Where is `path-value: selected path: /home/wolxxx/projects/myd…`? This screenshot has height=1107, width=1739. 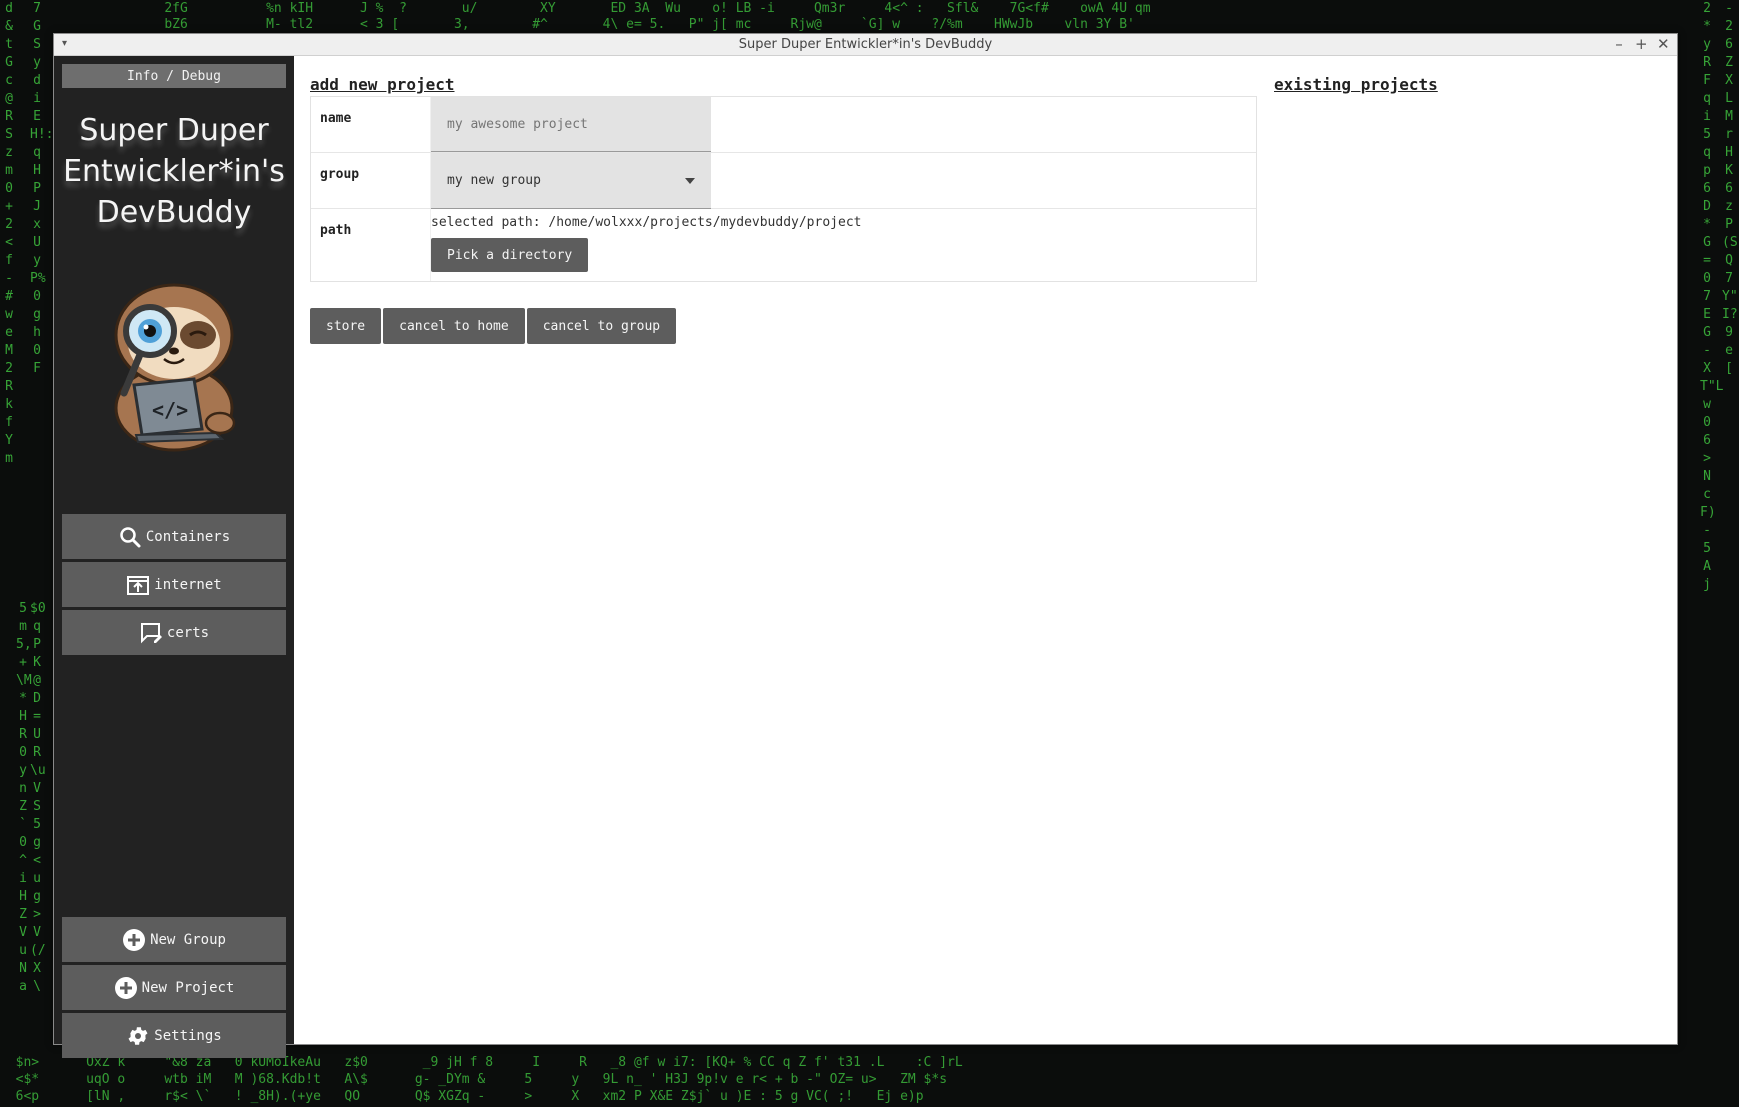
path-value: selected path: /home/wolxxx/projects/myd… is located at coordinates (843, 245).